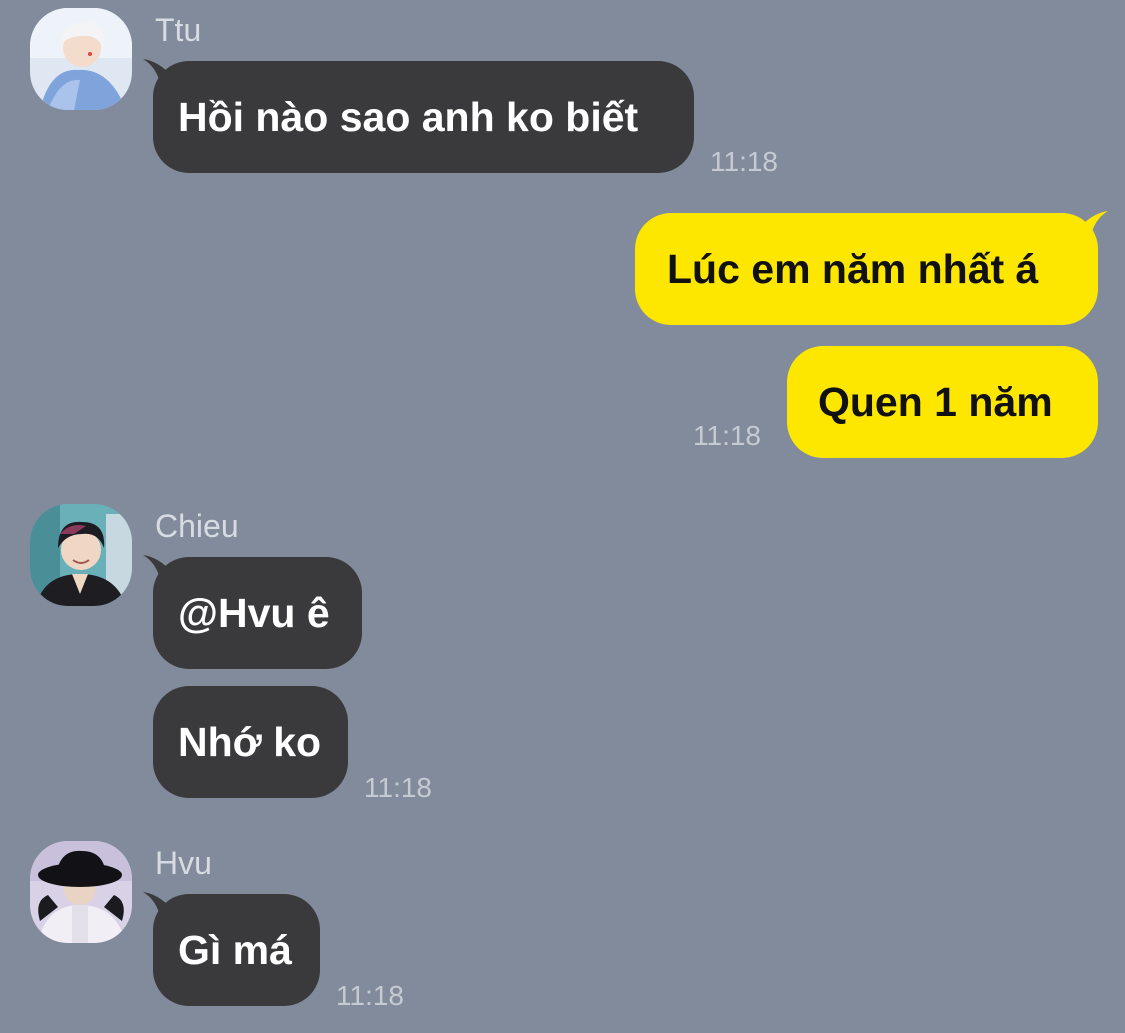  I want to click on message-bubble: Hồi nào sao anh ko biết, so click(418, 116).